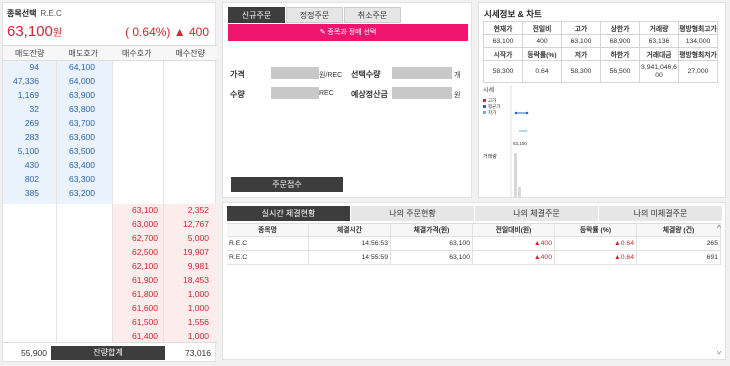 The width and height of the screenshot is (730, 366). I want to click on price-chart: 시세 고가 평균가 저가 63,100 거래량, so click(506, 141).